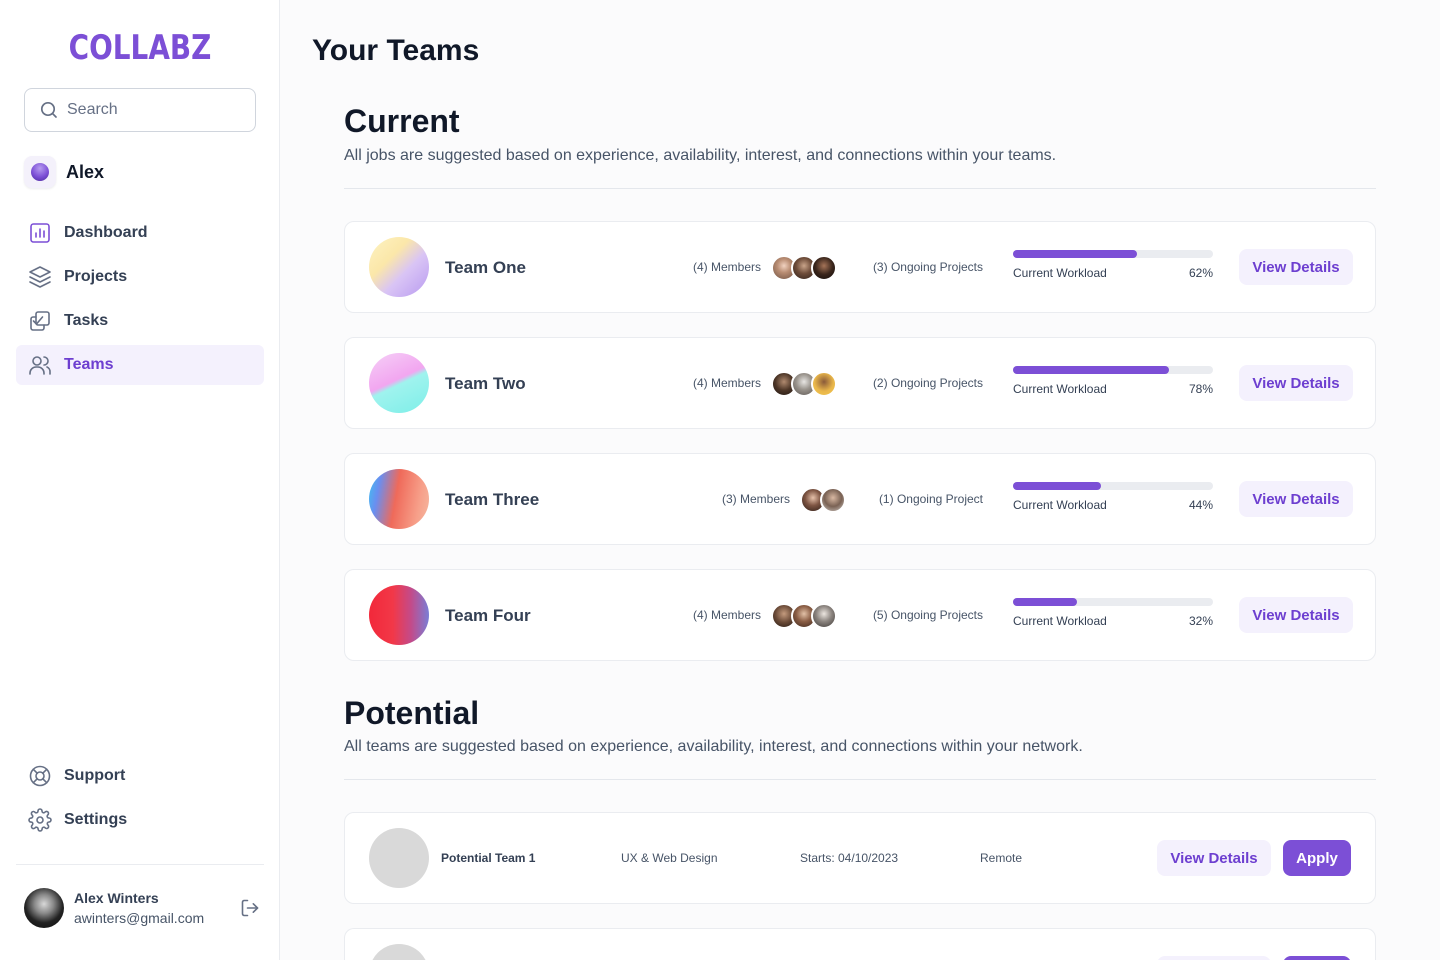 The image size is (1440, 960). Describe the element at coordinates (1001, 858) in the screenshot. I see `potential-team-location: Remote` at that location.